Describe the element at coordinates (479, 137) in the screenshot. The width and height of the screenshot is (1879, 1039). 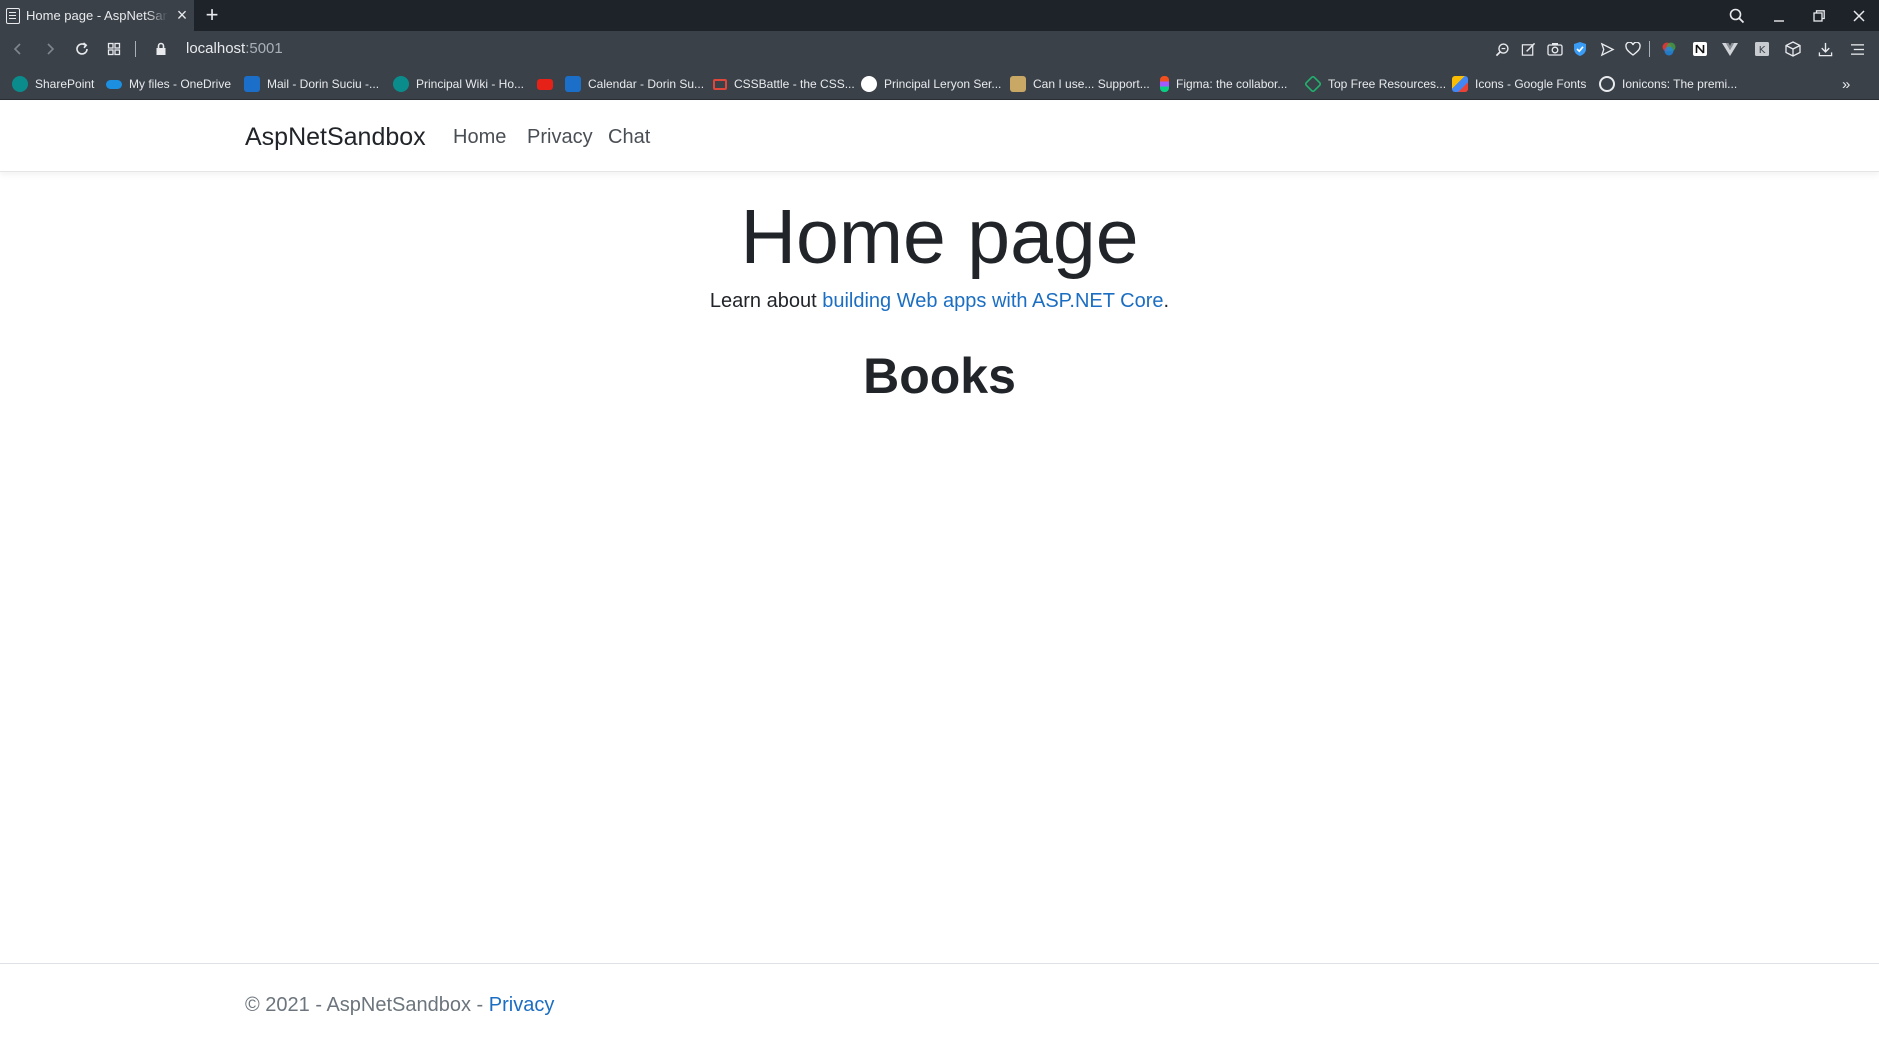
I see `nav-link-home: Home` at that location.